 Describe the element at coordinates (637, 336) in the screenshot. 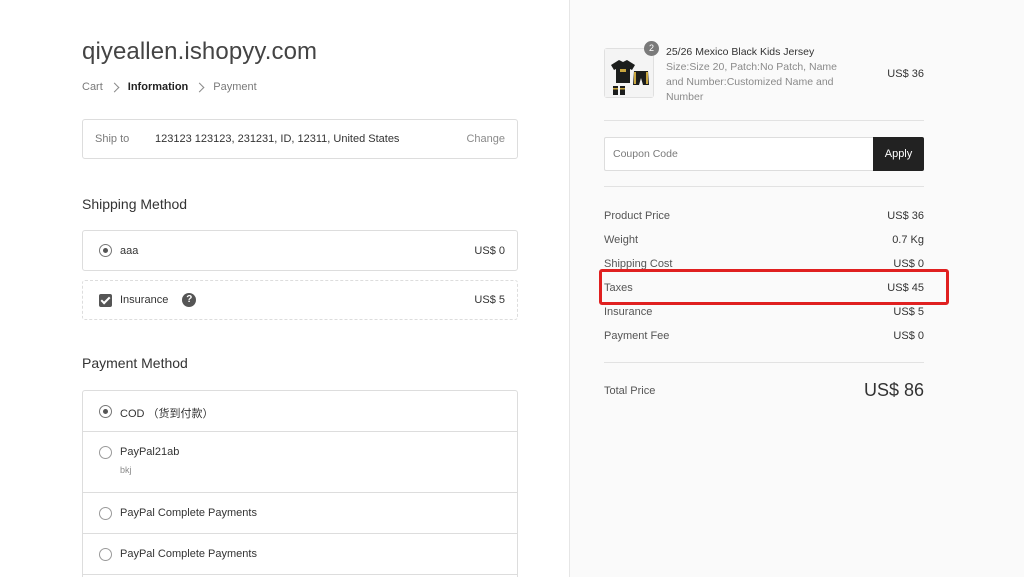

I see `summary-label: Payment Fee` at that location.